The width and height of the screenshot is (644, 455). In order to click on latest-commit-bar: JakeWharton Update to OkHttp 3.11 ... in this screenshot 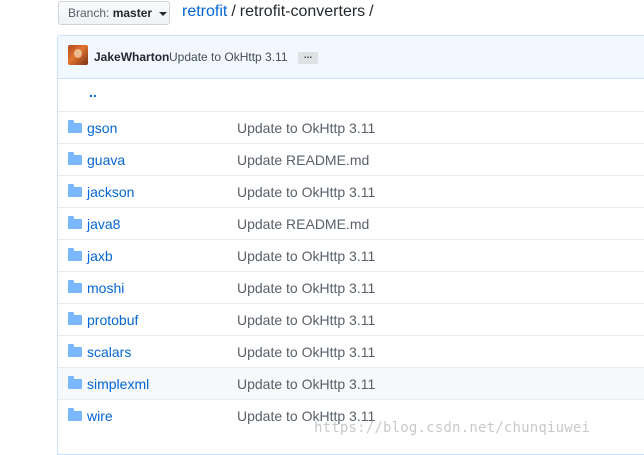, I will do `click(351, 57)`.